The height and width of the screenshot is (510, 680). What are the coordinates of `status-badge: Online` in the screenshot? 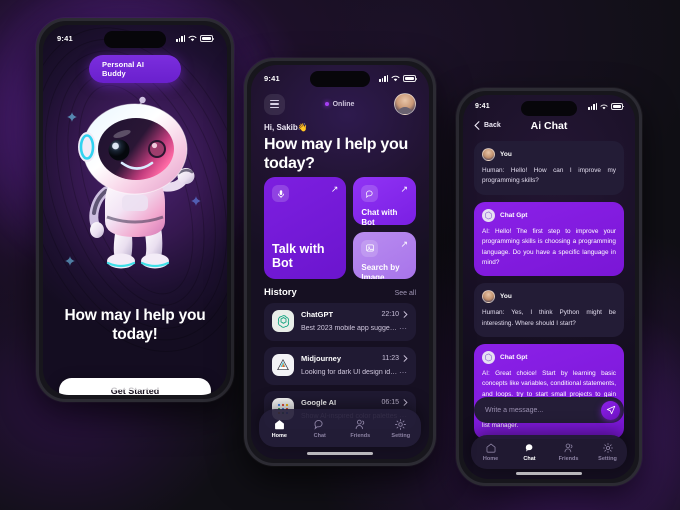 It's located at (339, 104).